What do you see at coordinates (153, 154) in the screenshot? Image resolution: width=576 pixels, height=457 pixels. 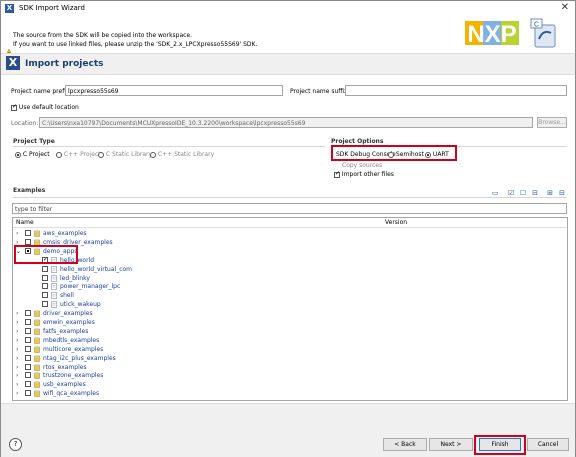 I see `cpp-static-library-radio` at bounding box center [153, 154].